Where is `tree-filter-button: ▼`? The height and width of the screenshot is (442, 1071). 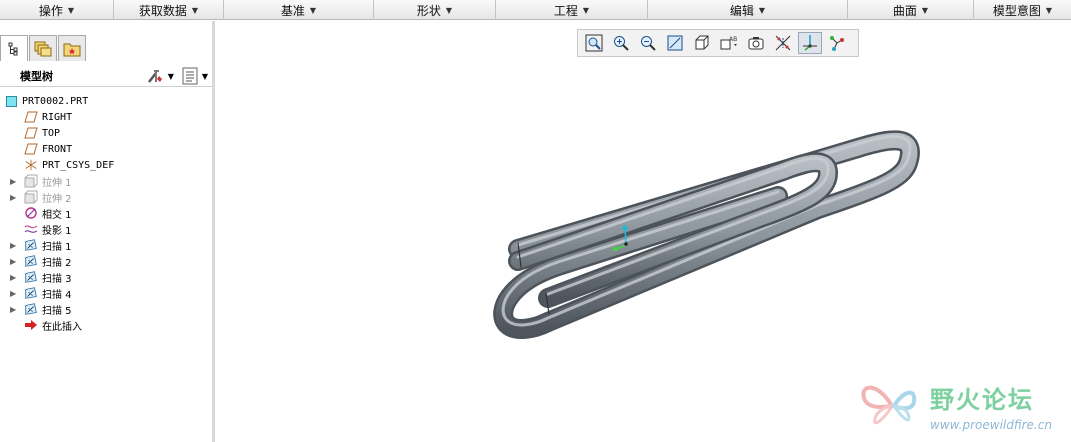 tree-filter-button: ▼ is located at coordinates (195, 76).